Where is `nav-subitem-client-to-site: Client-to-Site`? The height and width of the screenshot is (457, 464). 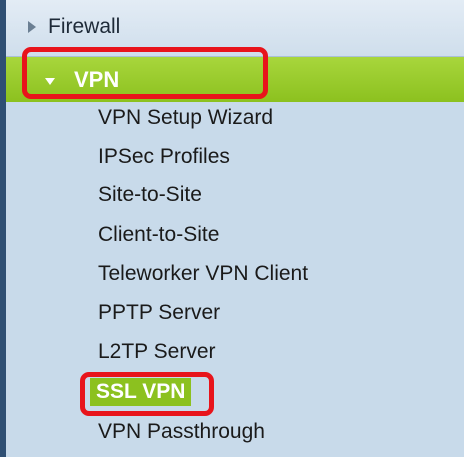 nav-subitem-client-to-site: Client-to-Site is located at coordinates (158, 235).